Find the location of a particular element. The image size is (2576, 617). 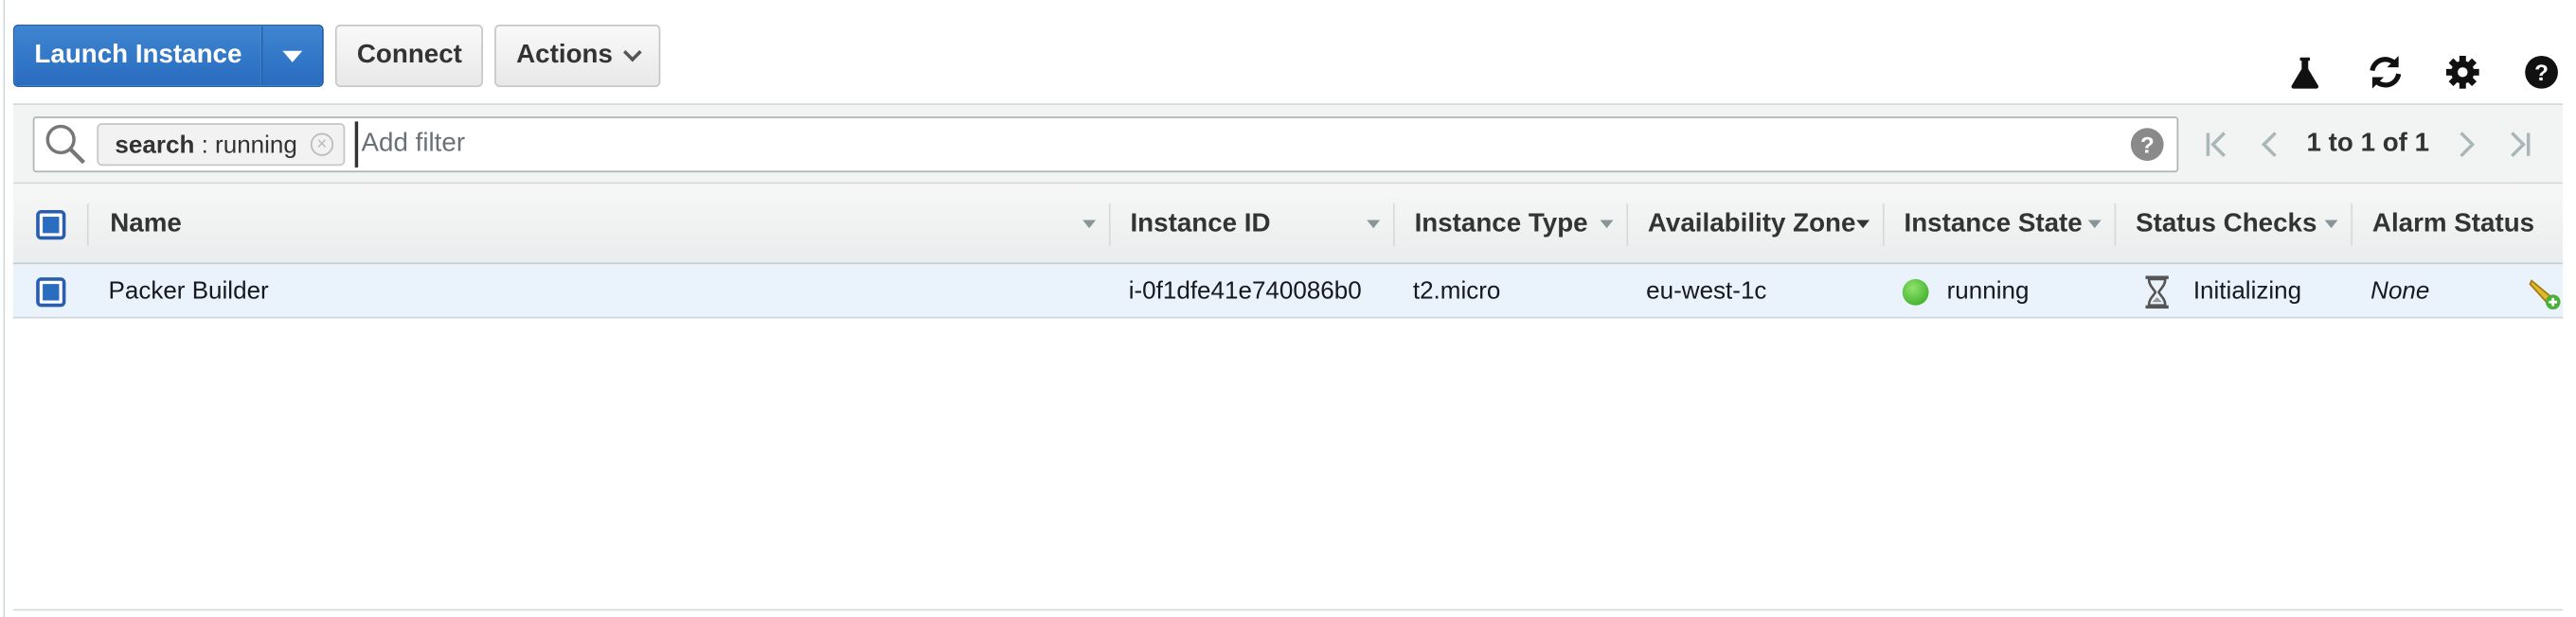

remove-filter-icon: × is located at coordinates (322, 144).